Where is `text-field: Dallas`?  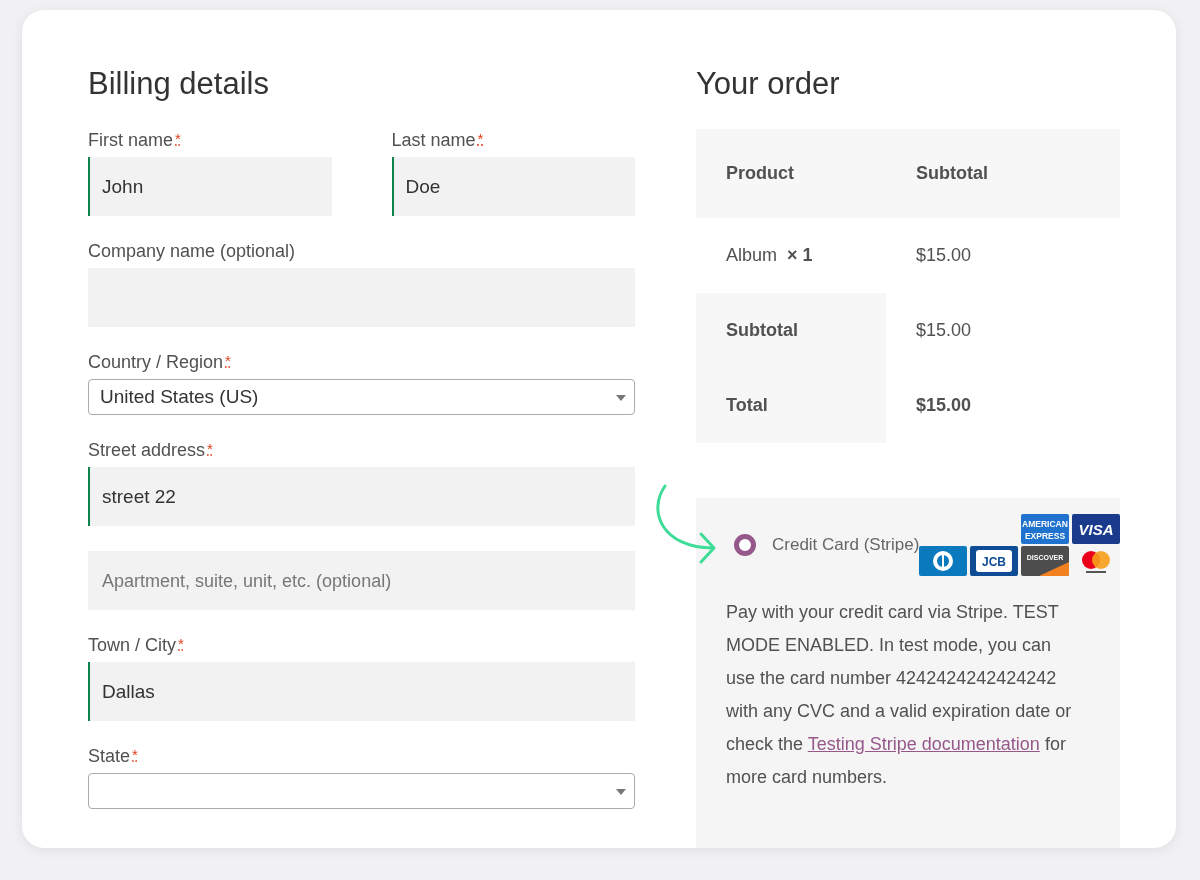 text-field: Dallas is located at coordinates (361, 691).